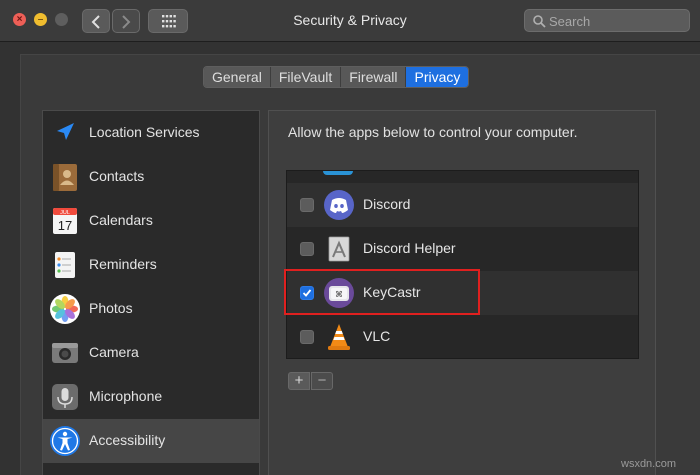 This screenshot has width=700, height=475. I want to click on minimize-icon: –, so click(40, 19).